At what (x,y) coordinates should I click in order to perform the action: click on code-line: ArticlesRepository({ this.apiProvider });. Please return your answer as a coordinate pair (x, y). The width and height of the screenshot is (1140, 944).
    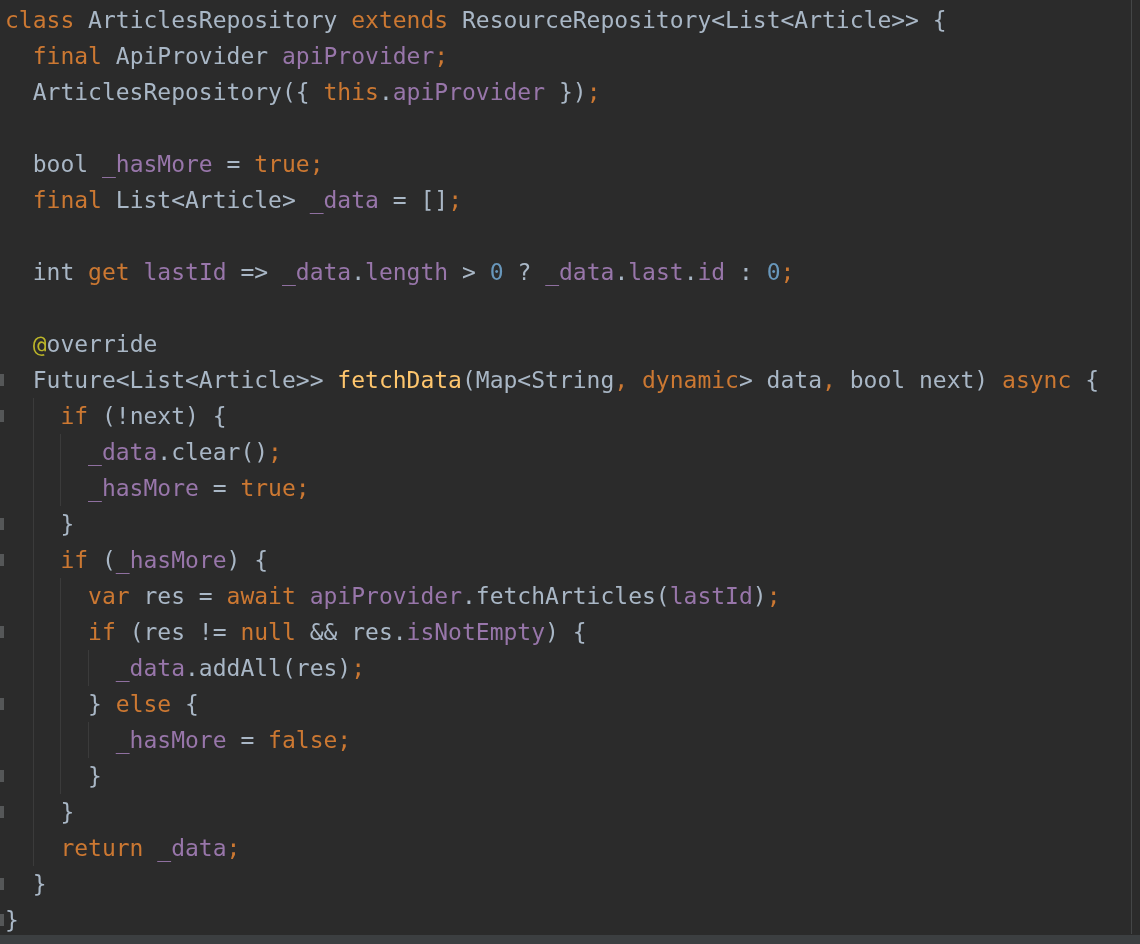
    Looking at the image, I should click on (316, 92).